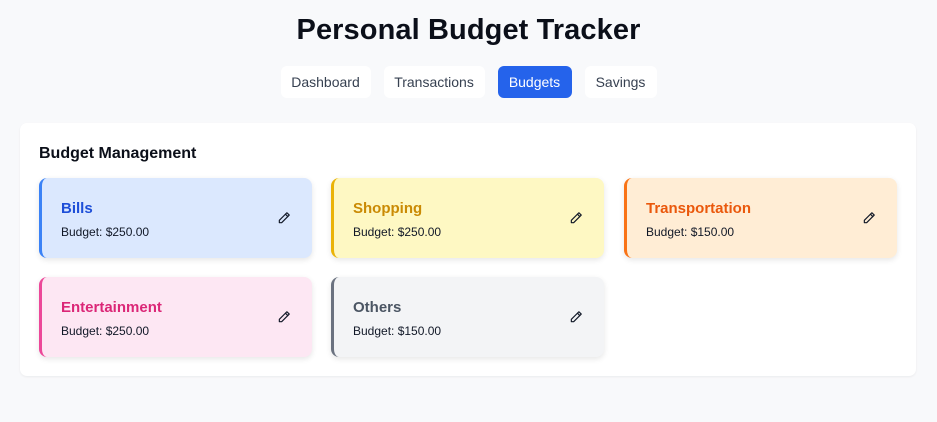 The image size is (937, 422). Describe the element at coordinates (760, 218) in the screenshot. I see `budget-card-transportation: Transportation Budget: $150.00` at that location.